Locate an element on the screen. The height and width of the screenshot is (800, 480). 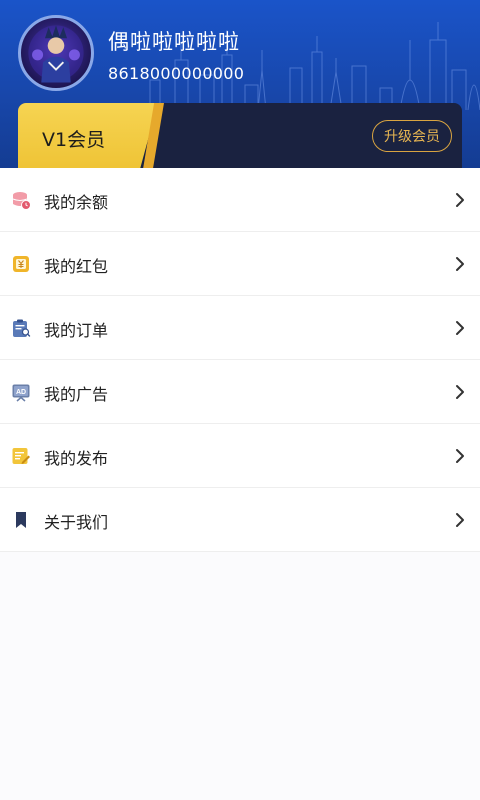
publish-icon is located at coordinates (21, 456).